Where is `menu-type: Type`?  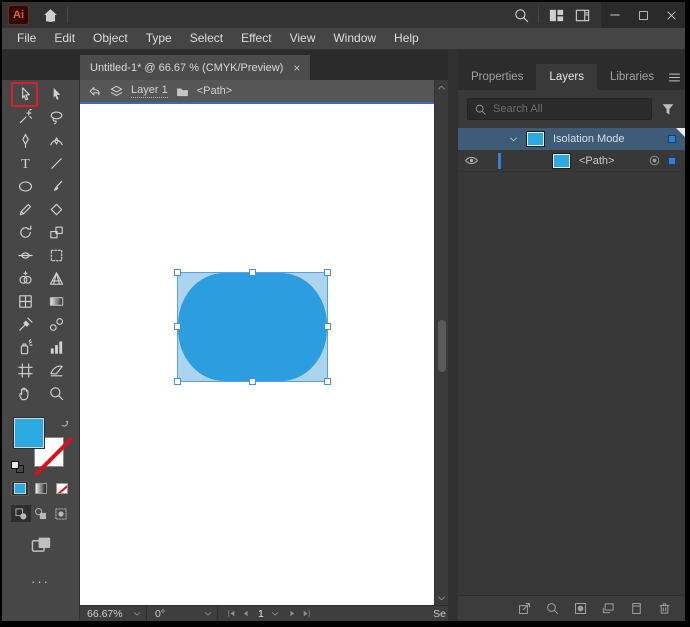 menu-type: Type is located at coordinates (159, 38).